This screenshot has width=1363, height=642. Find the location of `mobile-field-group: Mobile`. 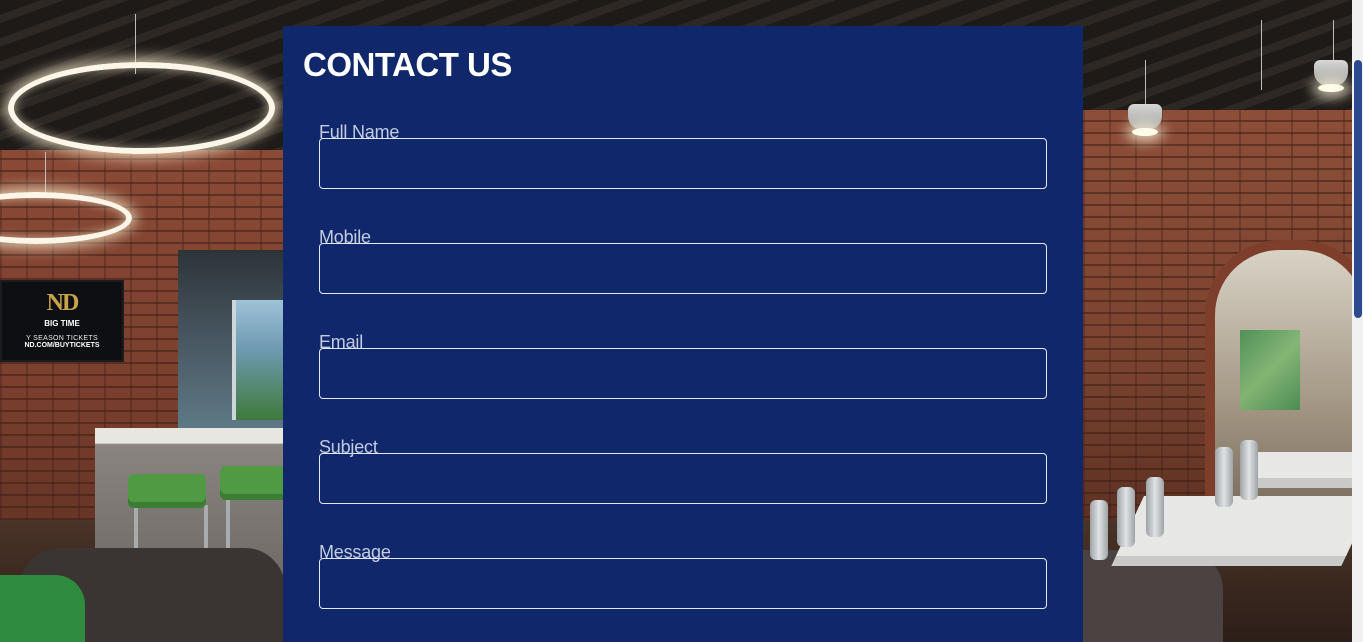

mobile-field-group: Mobile is located at coordinates (683, 260).